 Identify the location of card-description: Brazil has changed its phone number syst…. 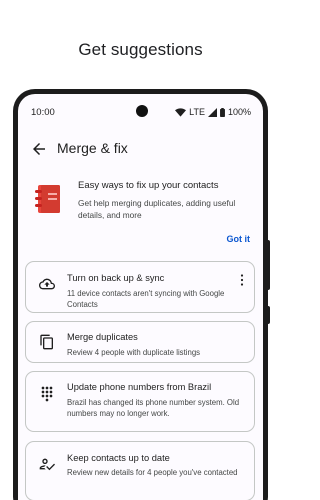
(153, 408).